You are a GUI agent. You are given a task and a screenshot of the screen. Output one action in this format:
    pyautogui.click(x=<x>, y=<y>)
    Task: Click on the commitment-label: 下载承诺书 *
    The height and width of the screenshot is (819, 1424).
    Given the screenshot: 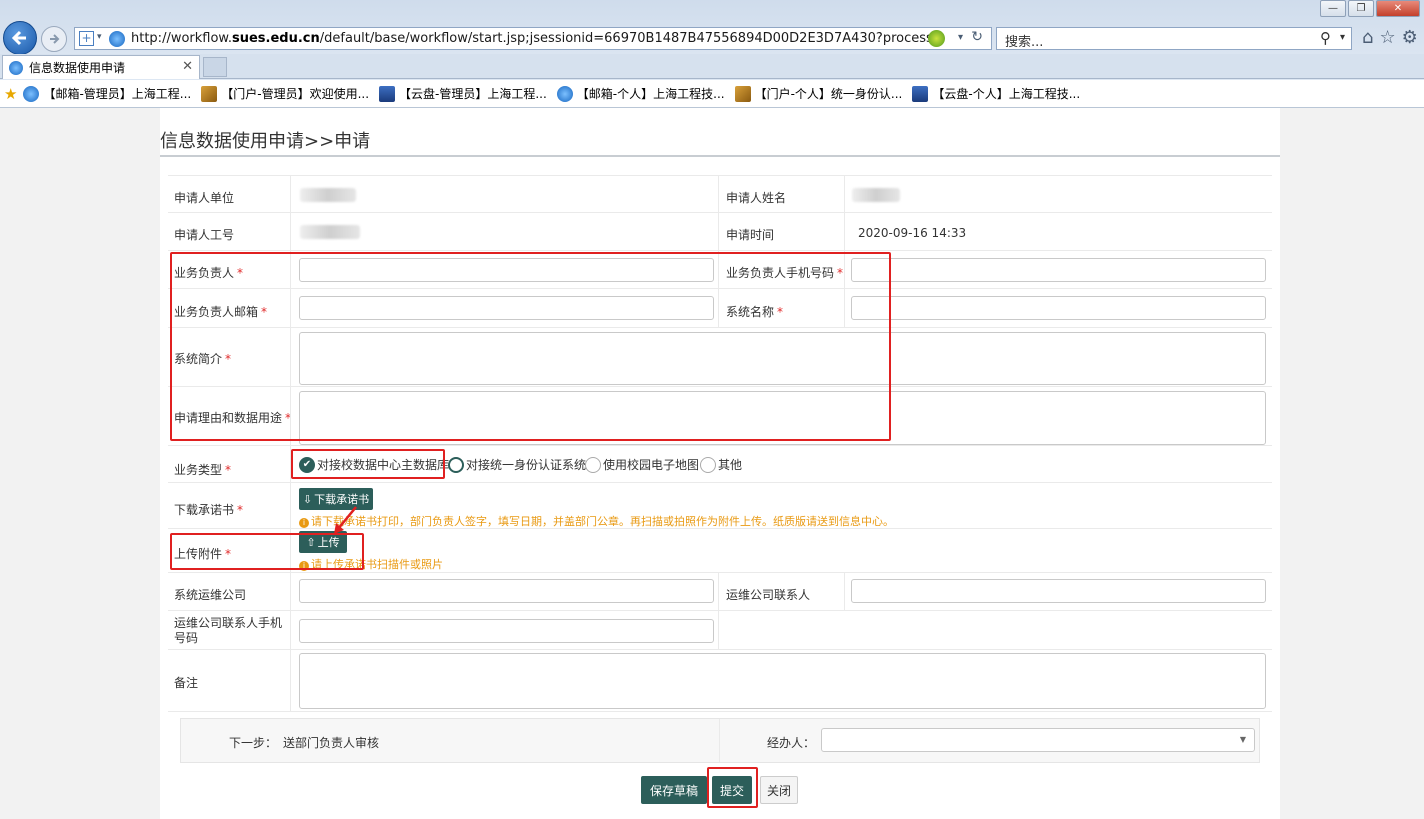 What is the action you would take?
    pyautogui.click(x=208, y=509)
    